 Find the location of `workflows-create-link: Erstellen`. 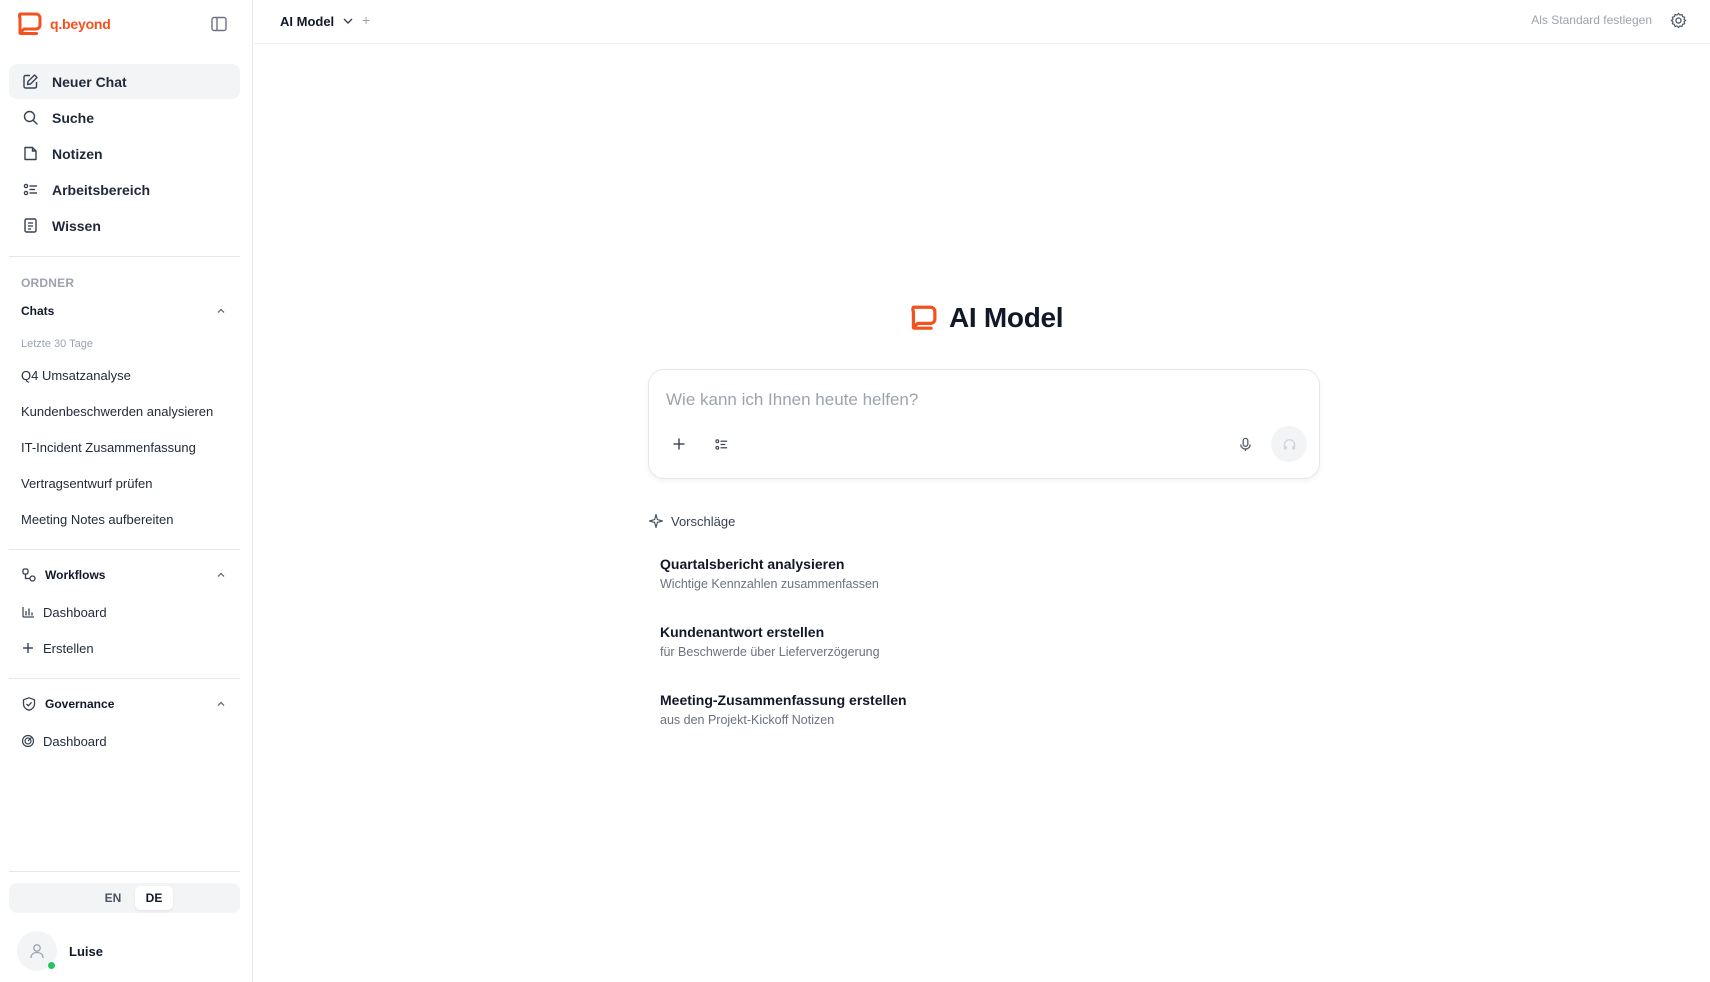

workflows-create-link: Erstellen is located at coordinates (124, 648).